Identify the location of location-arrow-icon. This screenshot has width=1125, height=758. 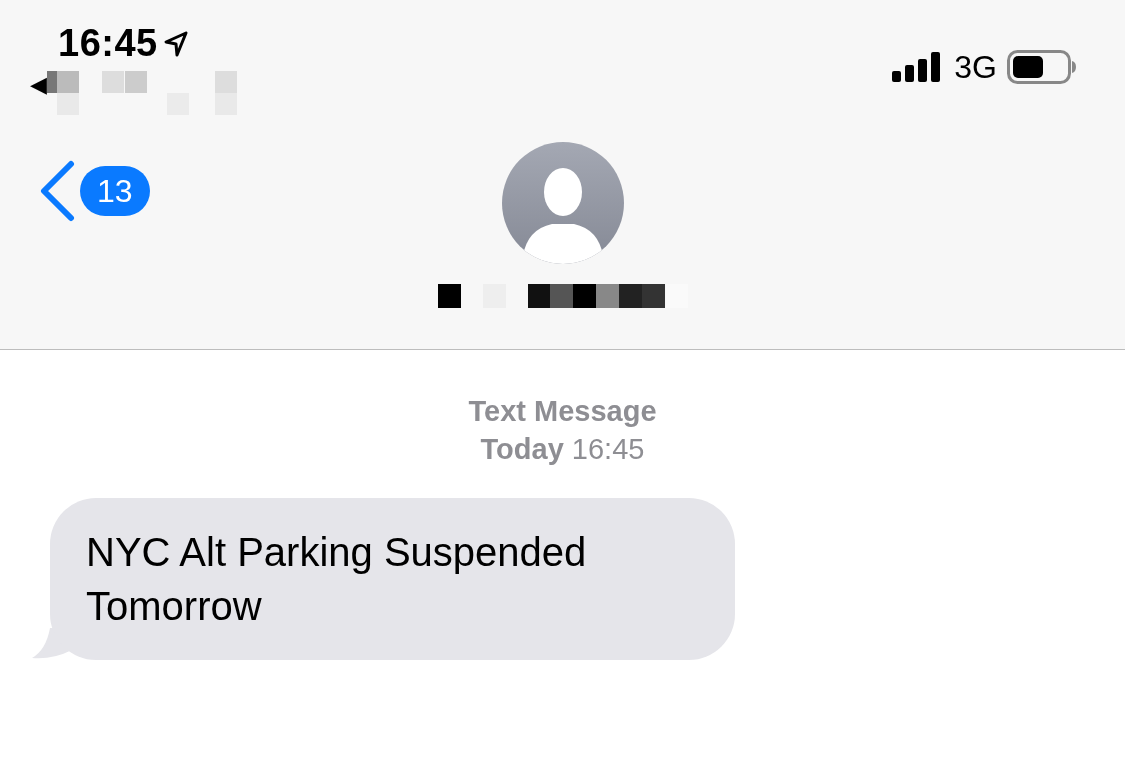
(175, 43).